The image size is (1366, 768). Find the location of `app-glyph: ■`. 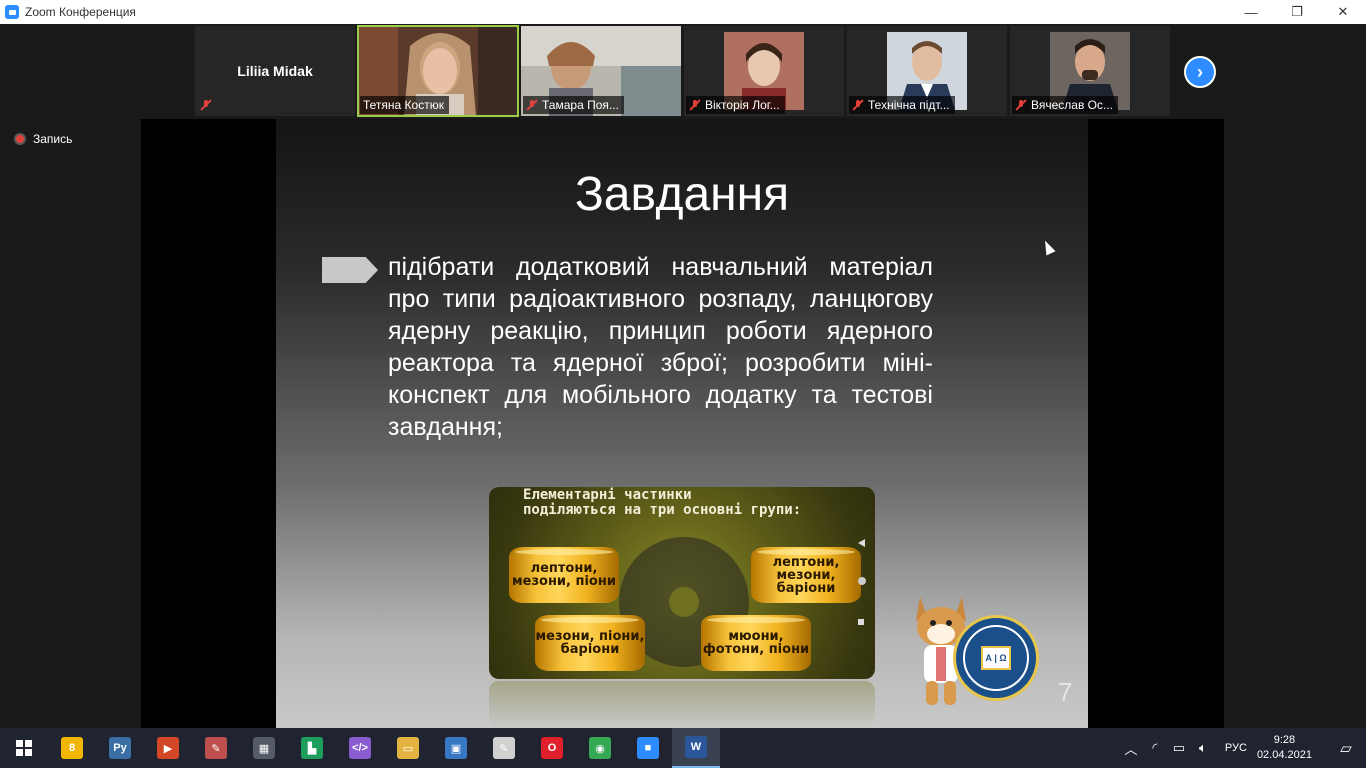

app-glyph: ■ is located at coordinates (648, 748).